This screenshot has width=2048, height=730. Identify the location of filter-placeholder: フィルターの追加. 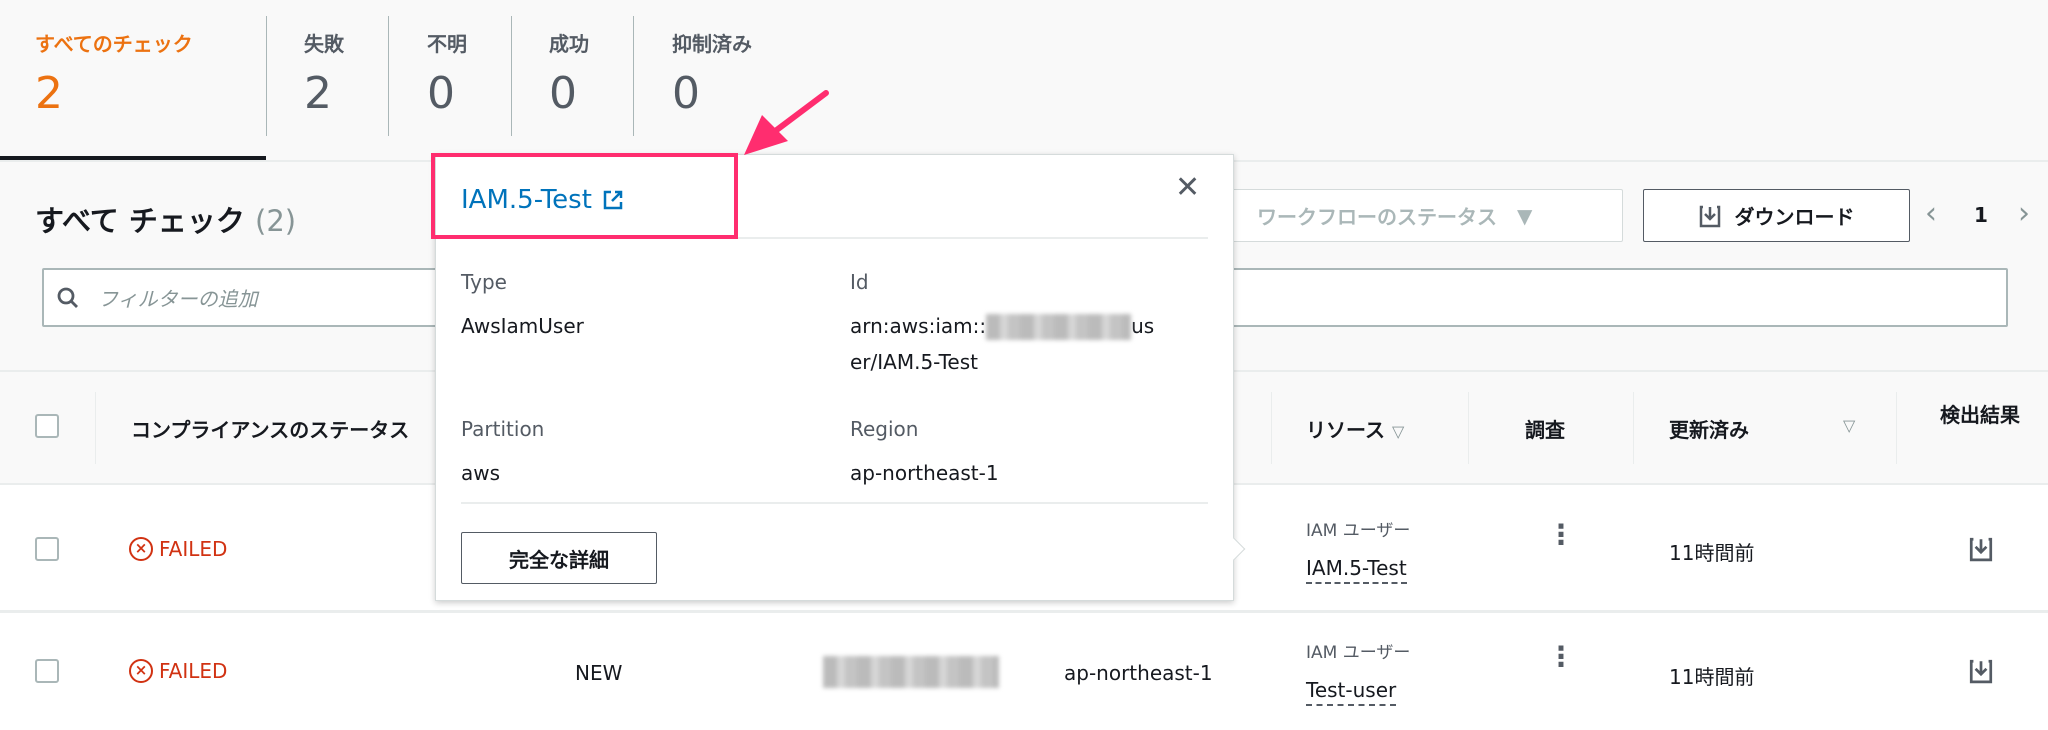
(178, 299).